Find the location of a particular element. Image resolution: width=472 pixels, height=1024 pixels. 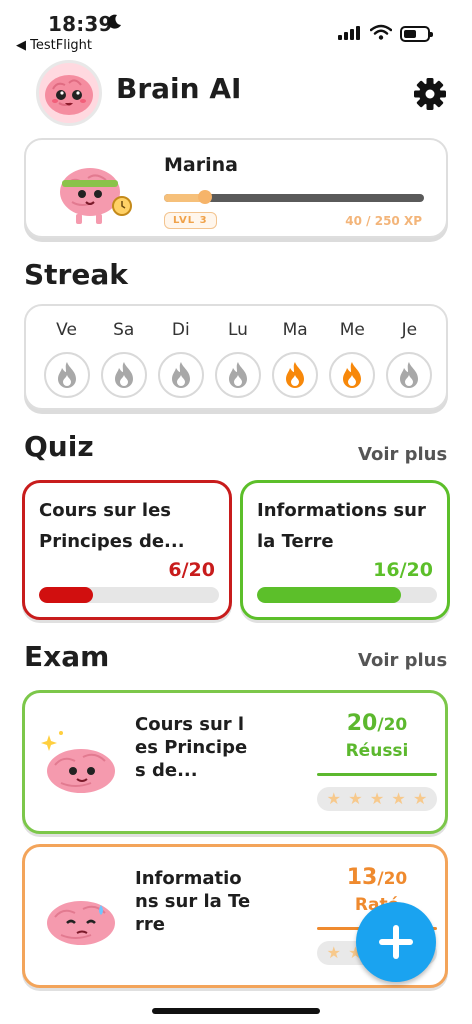

quiz-card-title: Informations sur la Terre is located at coordinates (341, 526).